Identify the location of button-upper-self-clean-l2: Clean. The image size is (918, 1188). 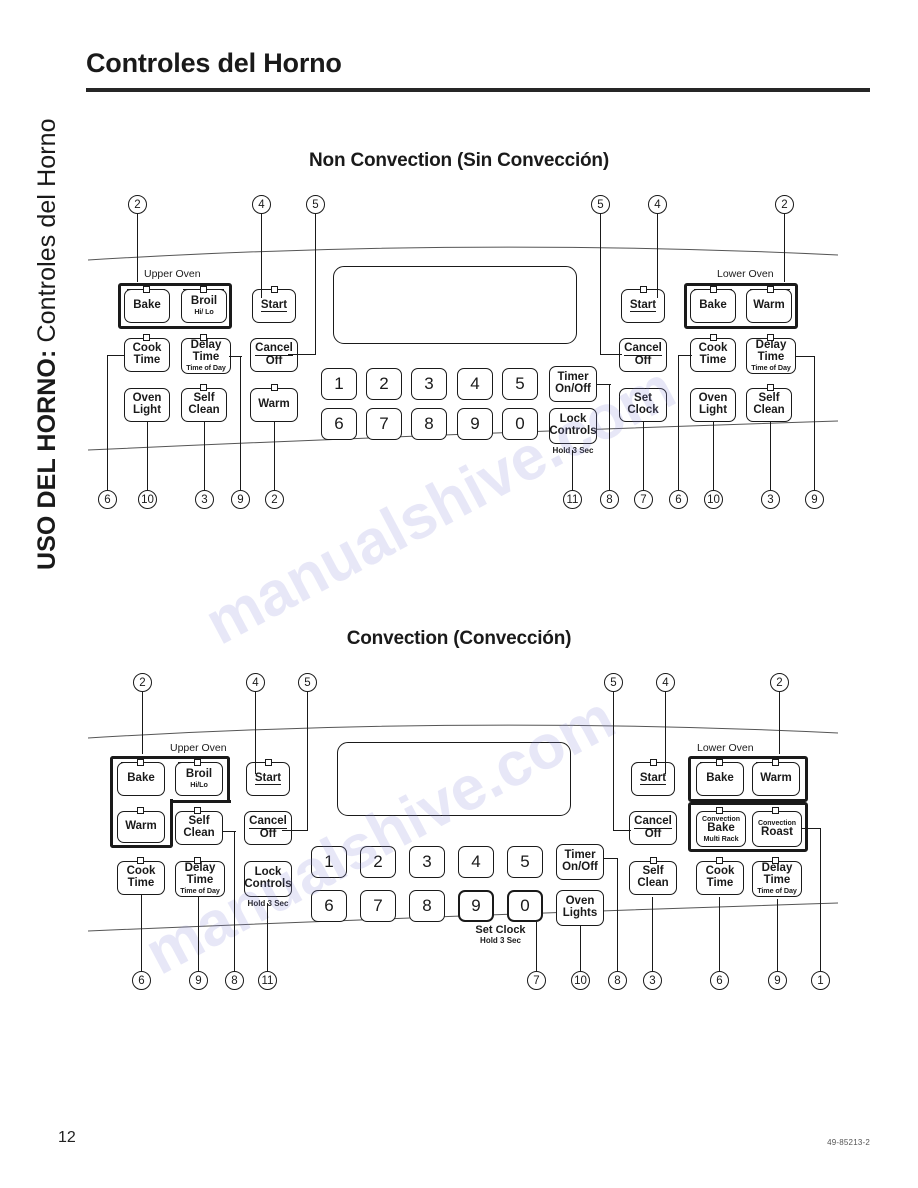
(204, 410).